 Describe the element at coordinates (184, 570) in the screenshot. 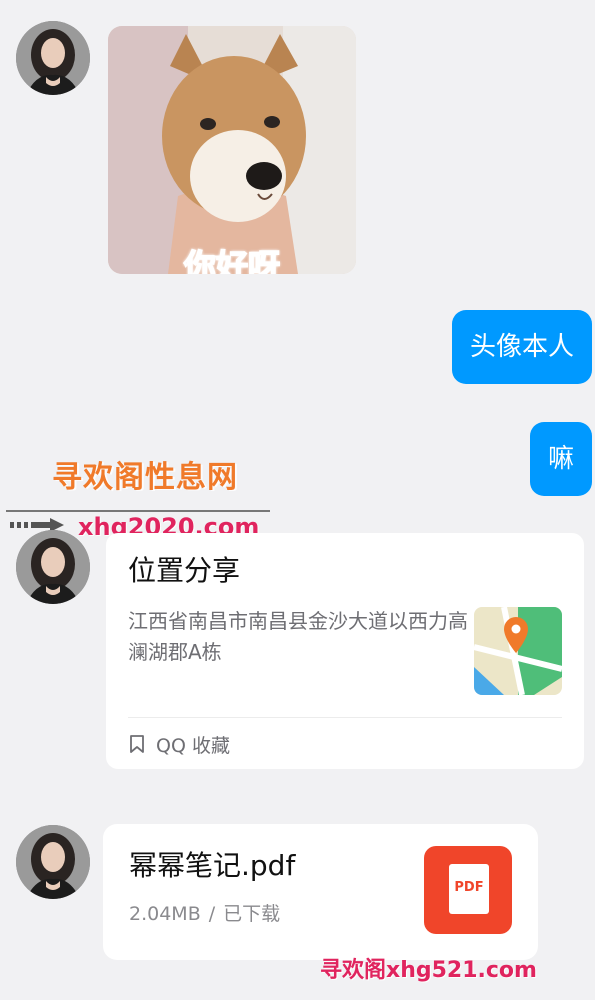

I see `location-card-title: 位置分享` at that location.